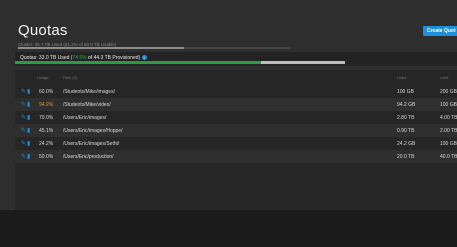 This screenshot has height=247, width=457. Describe the element at coordinates (448, 131) in the screenshot. I see `row-limit: 2.00 TB` at that location.